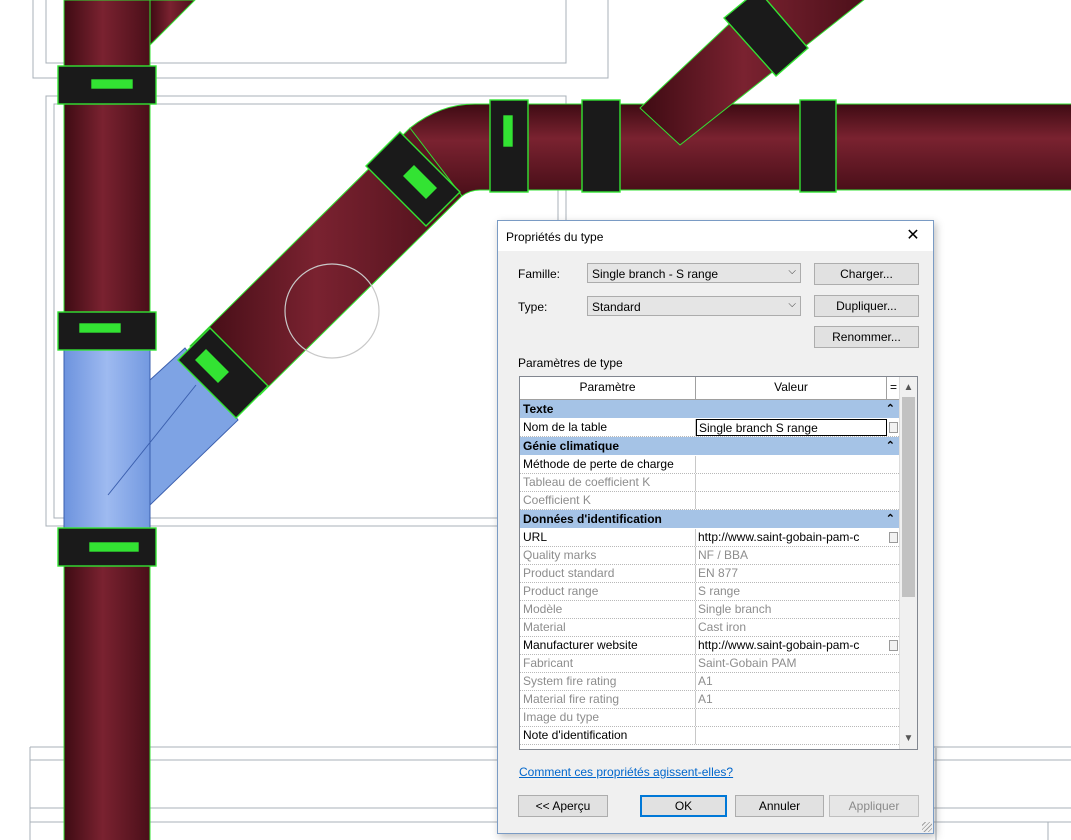  I want to click on type-label: Type:, so click(533, 307).